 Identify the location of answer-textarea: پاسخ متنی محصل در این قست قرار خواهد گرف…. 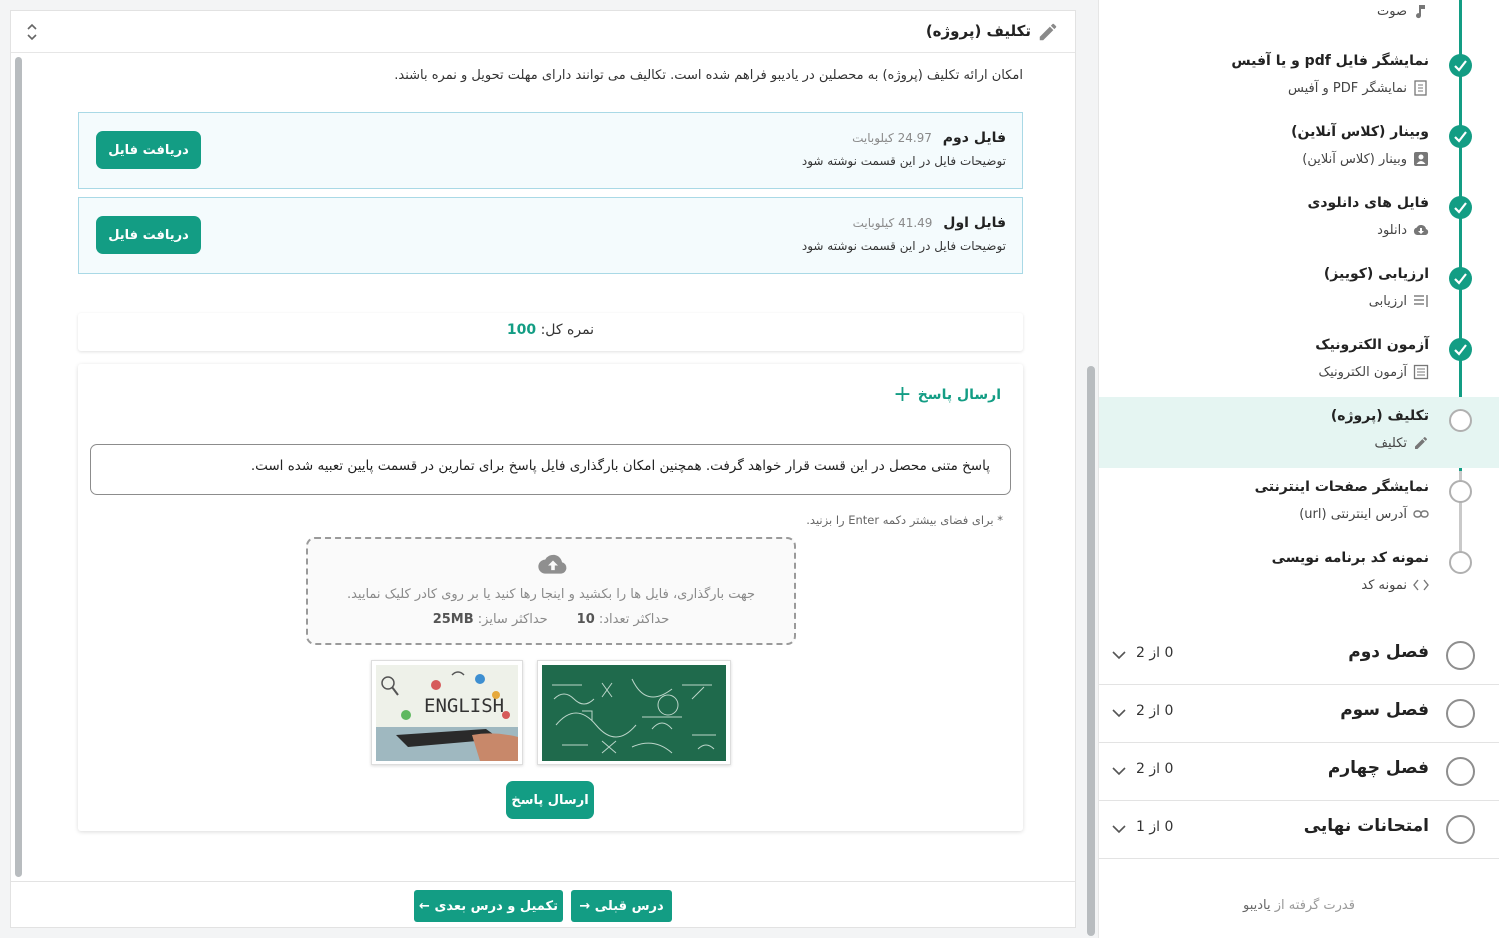
(550, 469).